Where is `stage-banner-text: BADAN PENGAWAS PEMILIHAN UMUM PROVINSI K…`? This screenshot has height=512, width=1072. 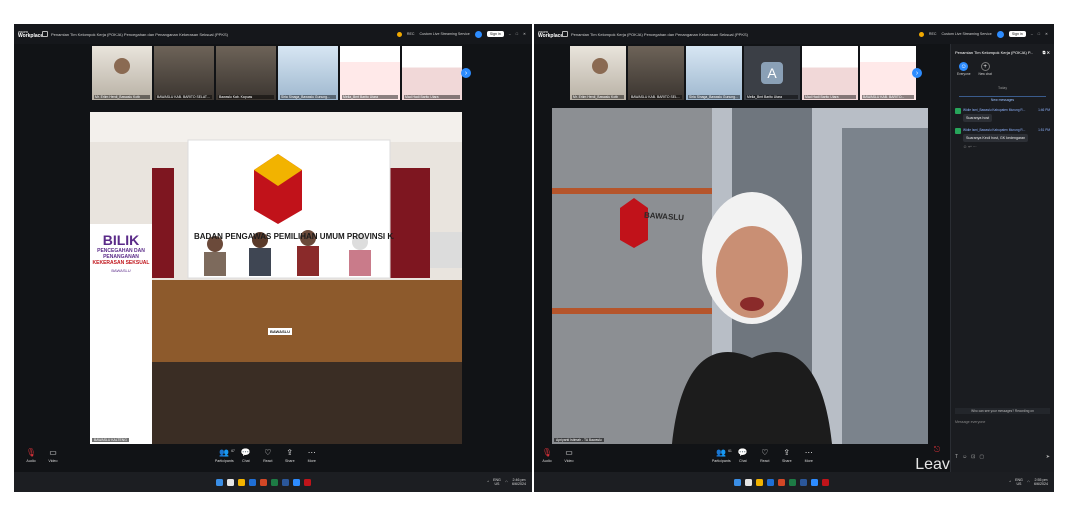 stage-banner-text: BADAN PENGAWAS PEMILIHAN UMUM PROVINSI K… is located at coordinates (294, 236).